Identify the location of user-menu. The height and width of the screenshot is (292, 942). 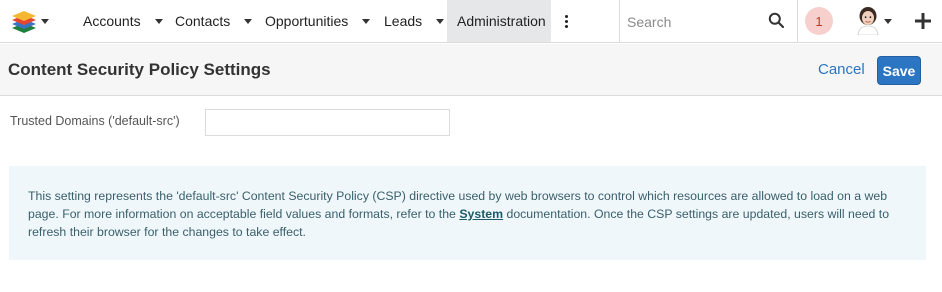
(874, 21).